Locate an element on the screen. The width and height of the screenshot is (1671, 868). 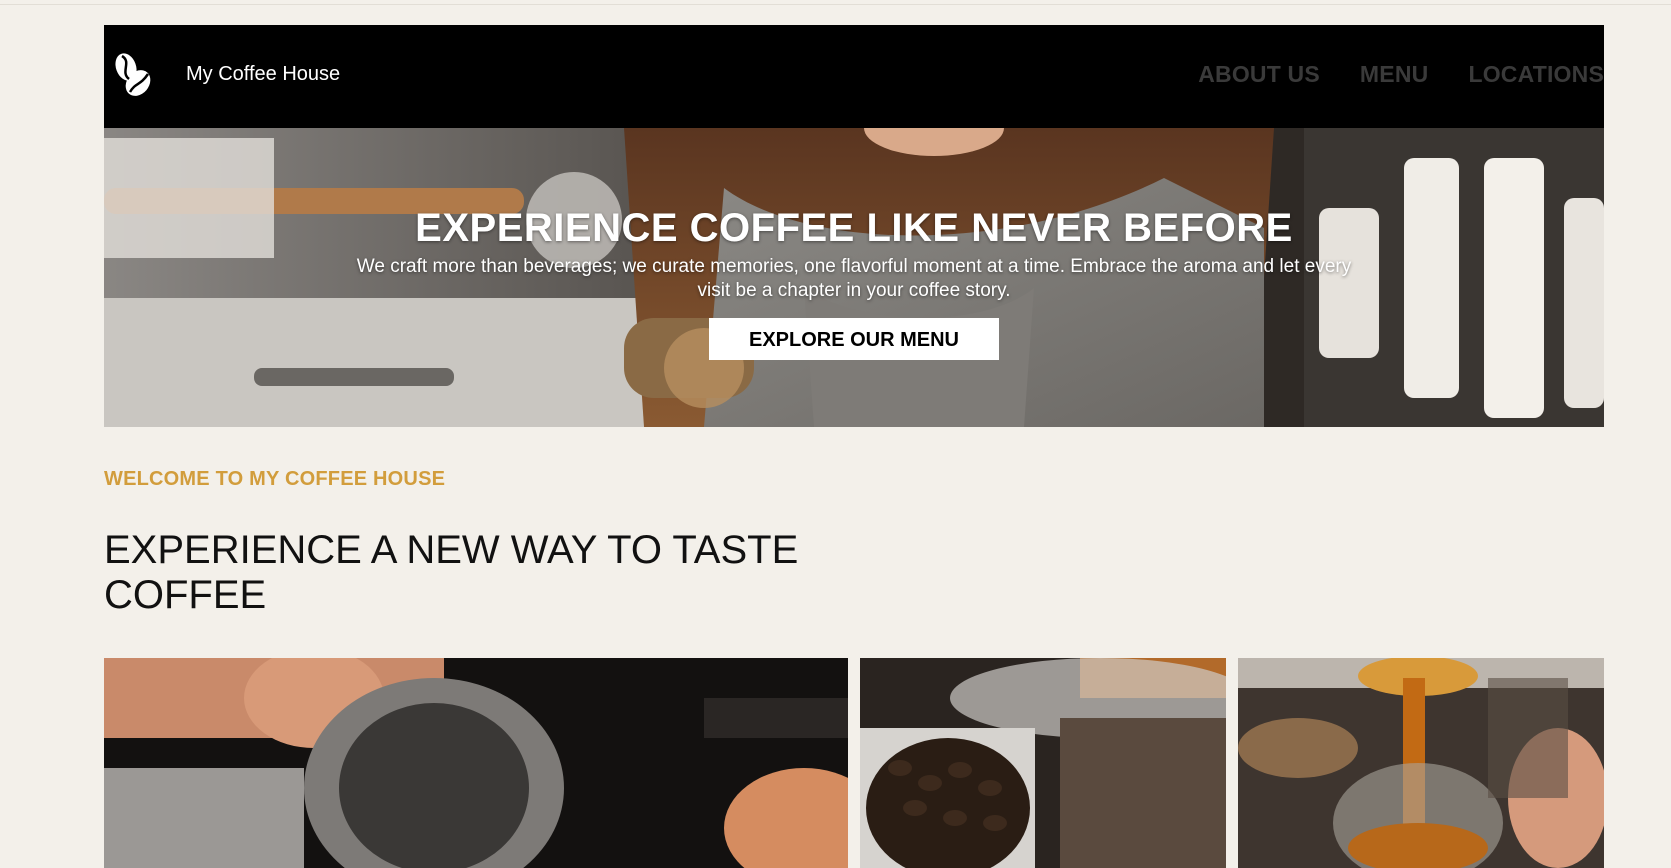
nav-about-us: ABOUT US is located at coordinates (1259, 74).